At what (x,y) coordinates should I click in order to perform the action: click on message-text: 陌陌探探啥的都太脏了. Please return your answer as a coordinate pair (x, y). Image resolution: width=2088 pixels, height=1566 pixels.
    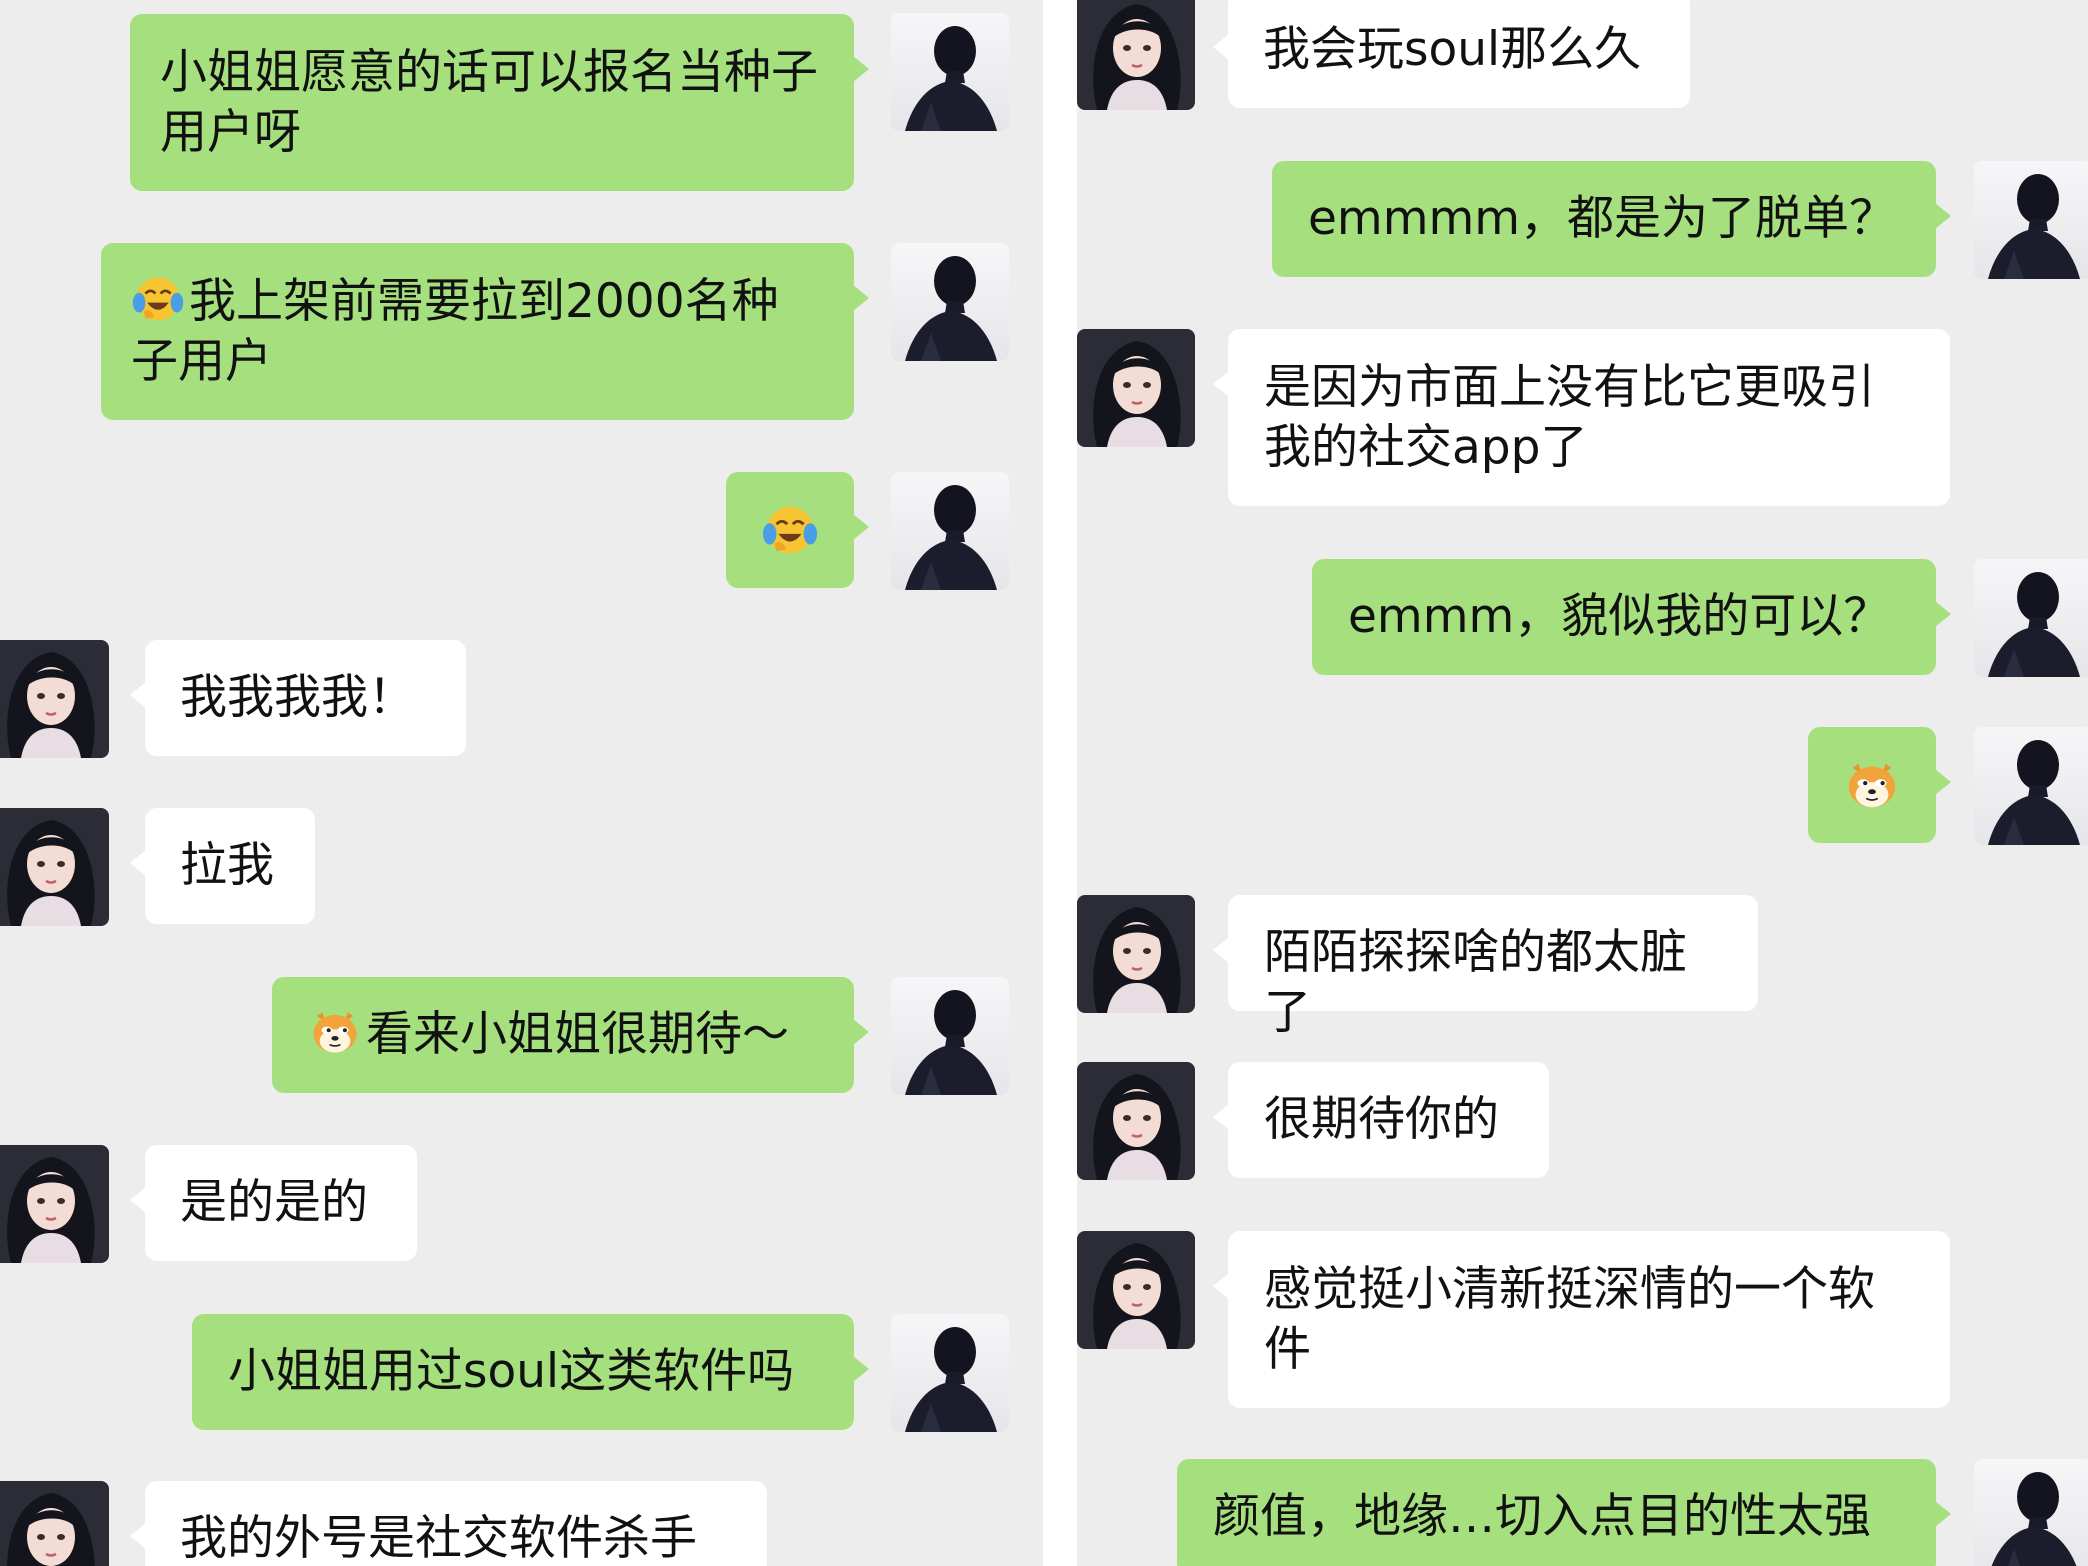
    Looking at the image, I should click on (1475, 982).